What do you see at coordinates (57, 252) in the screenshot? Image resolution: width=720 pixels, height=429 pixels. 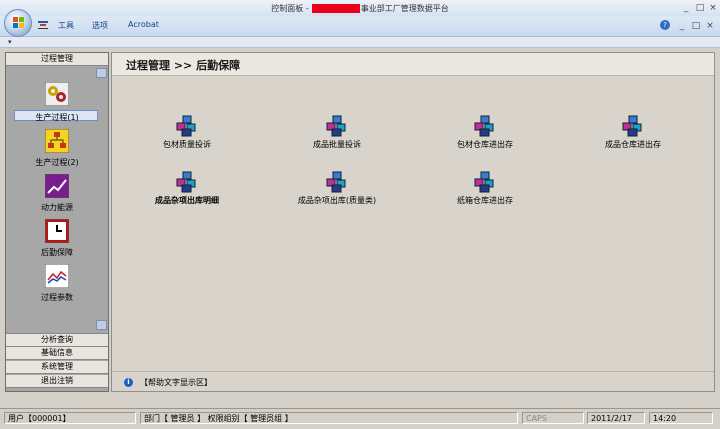 I see `nav-item-logistics: 后勤保障` at bounding box center [57, 252].